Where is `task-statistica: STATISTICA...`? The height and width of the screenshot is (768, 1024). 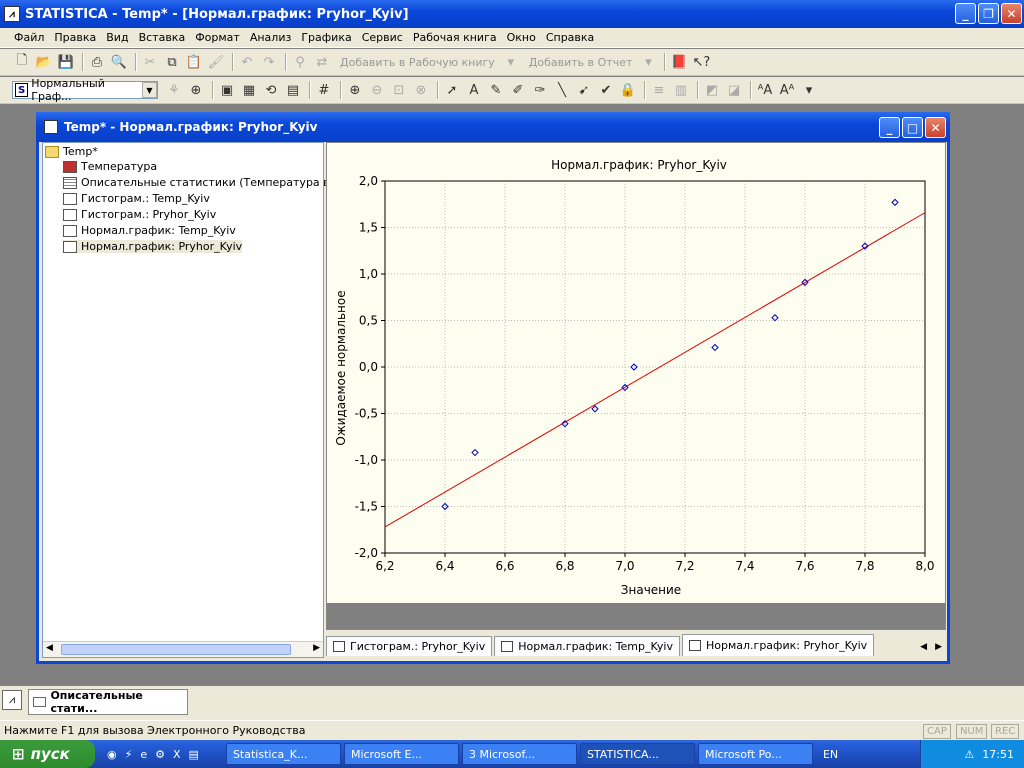 task-statistica: STATISTICA... is located at coordinates (637, 754).